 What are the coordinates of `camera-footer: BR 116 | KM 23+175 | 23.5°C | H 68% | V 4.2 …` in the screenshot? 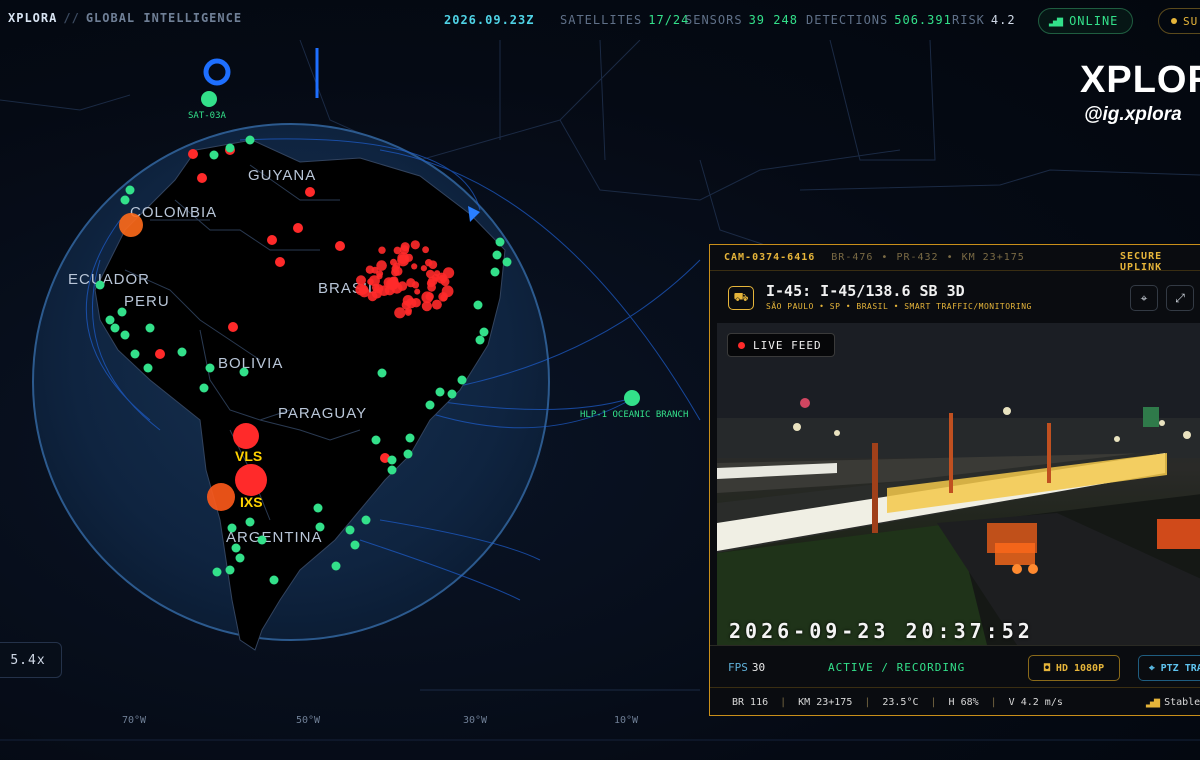 It's located at (955, 701).